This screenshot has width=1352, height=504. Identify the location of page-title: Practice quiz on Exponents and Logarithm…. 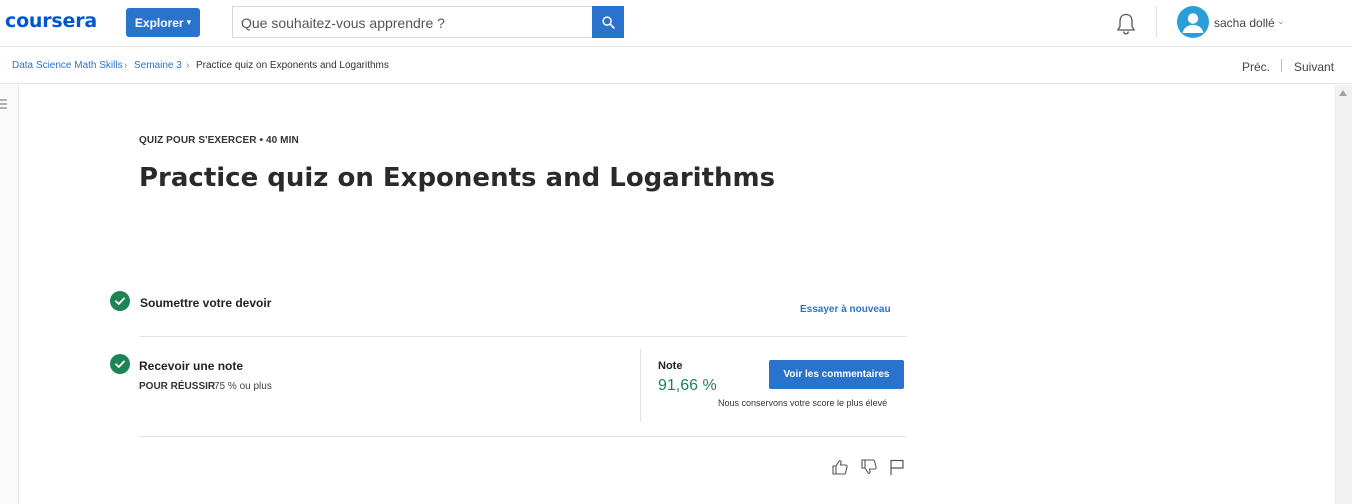
(457, 178).